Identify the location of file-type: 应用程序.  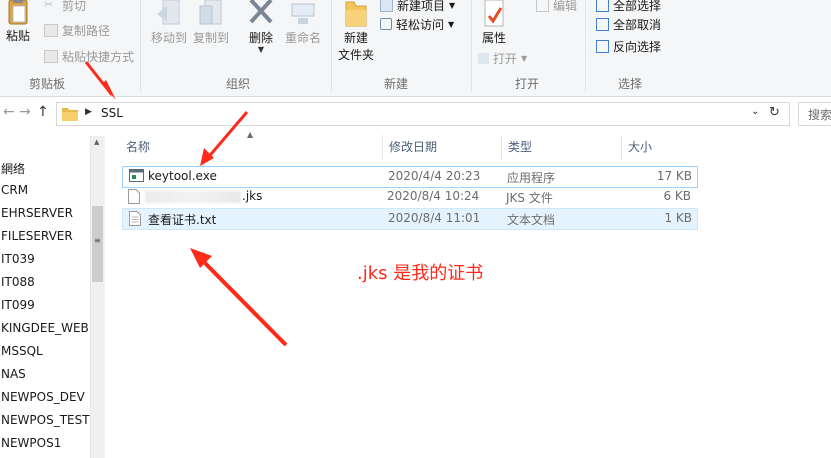
(531, 178).